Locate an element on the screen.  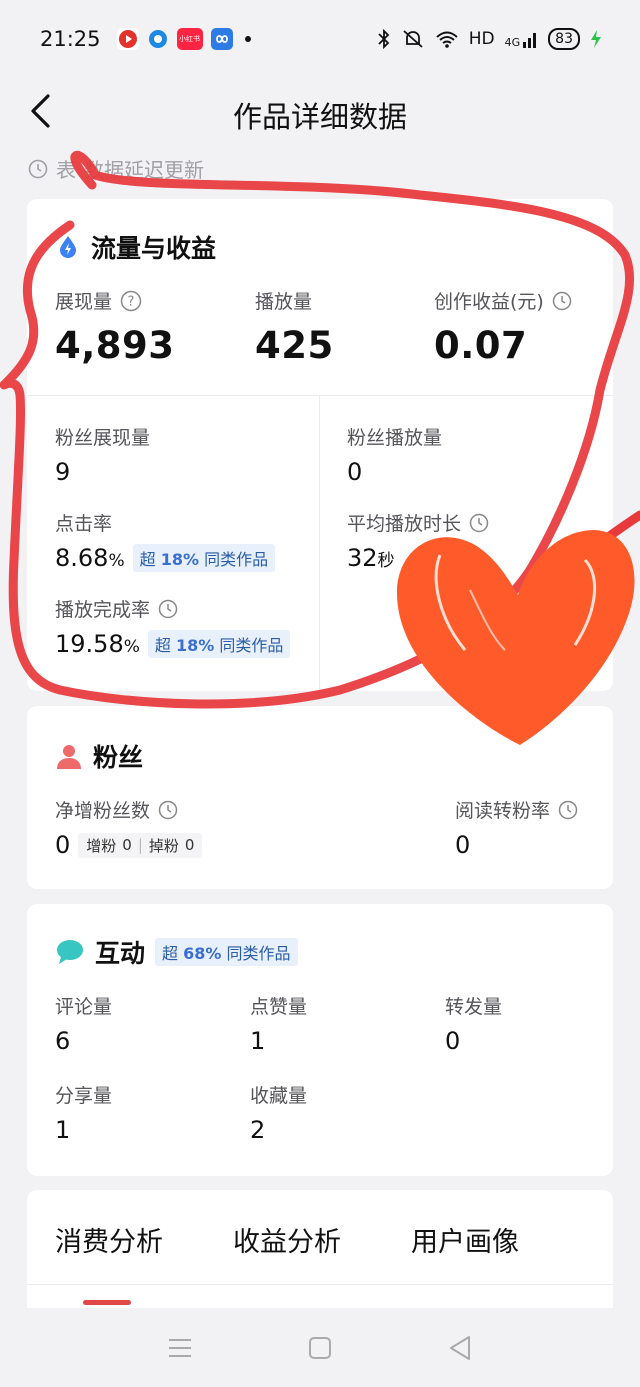
shares-metric: 分享量 1 is located at coordinates (83, 1112).